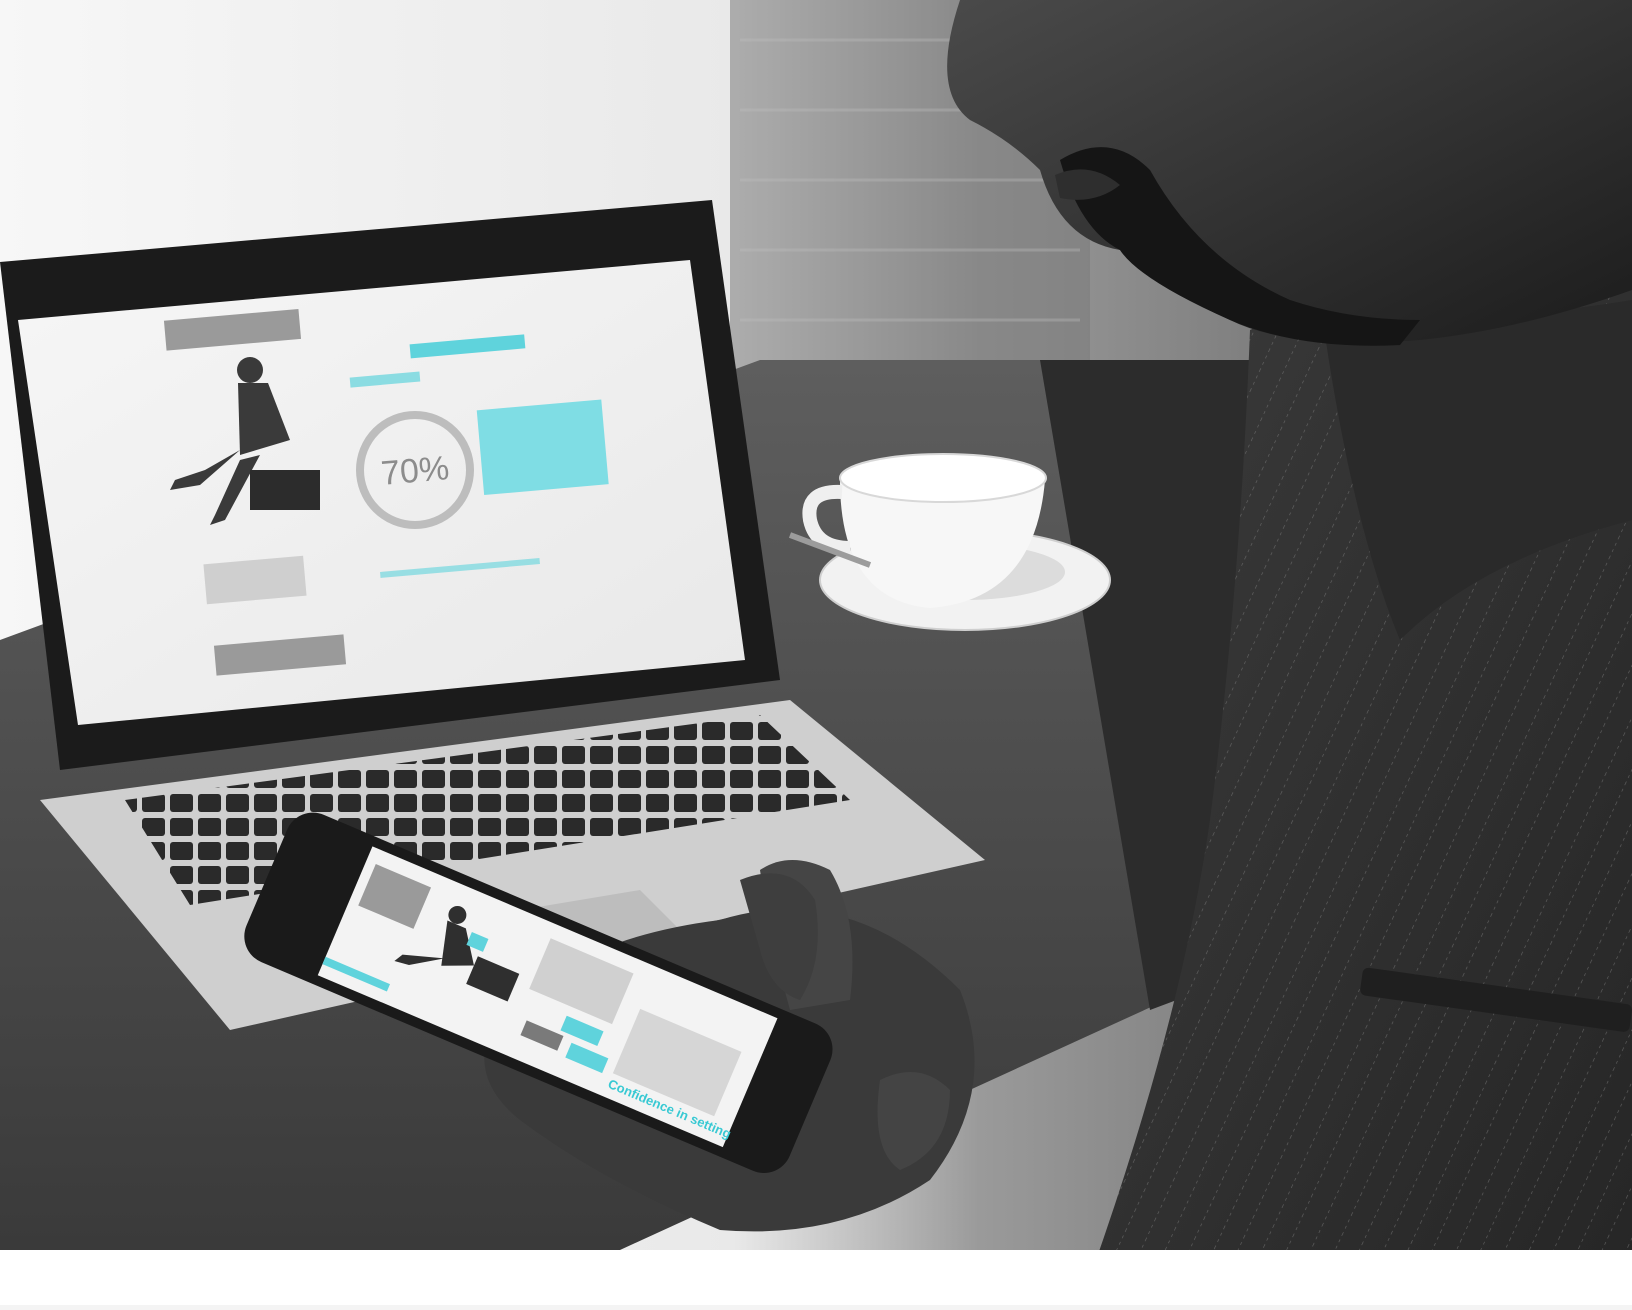  Describe the element at coordinates (542, 447) in the screenshot. I see `screen-accent-panel` at that location.